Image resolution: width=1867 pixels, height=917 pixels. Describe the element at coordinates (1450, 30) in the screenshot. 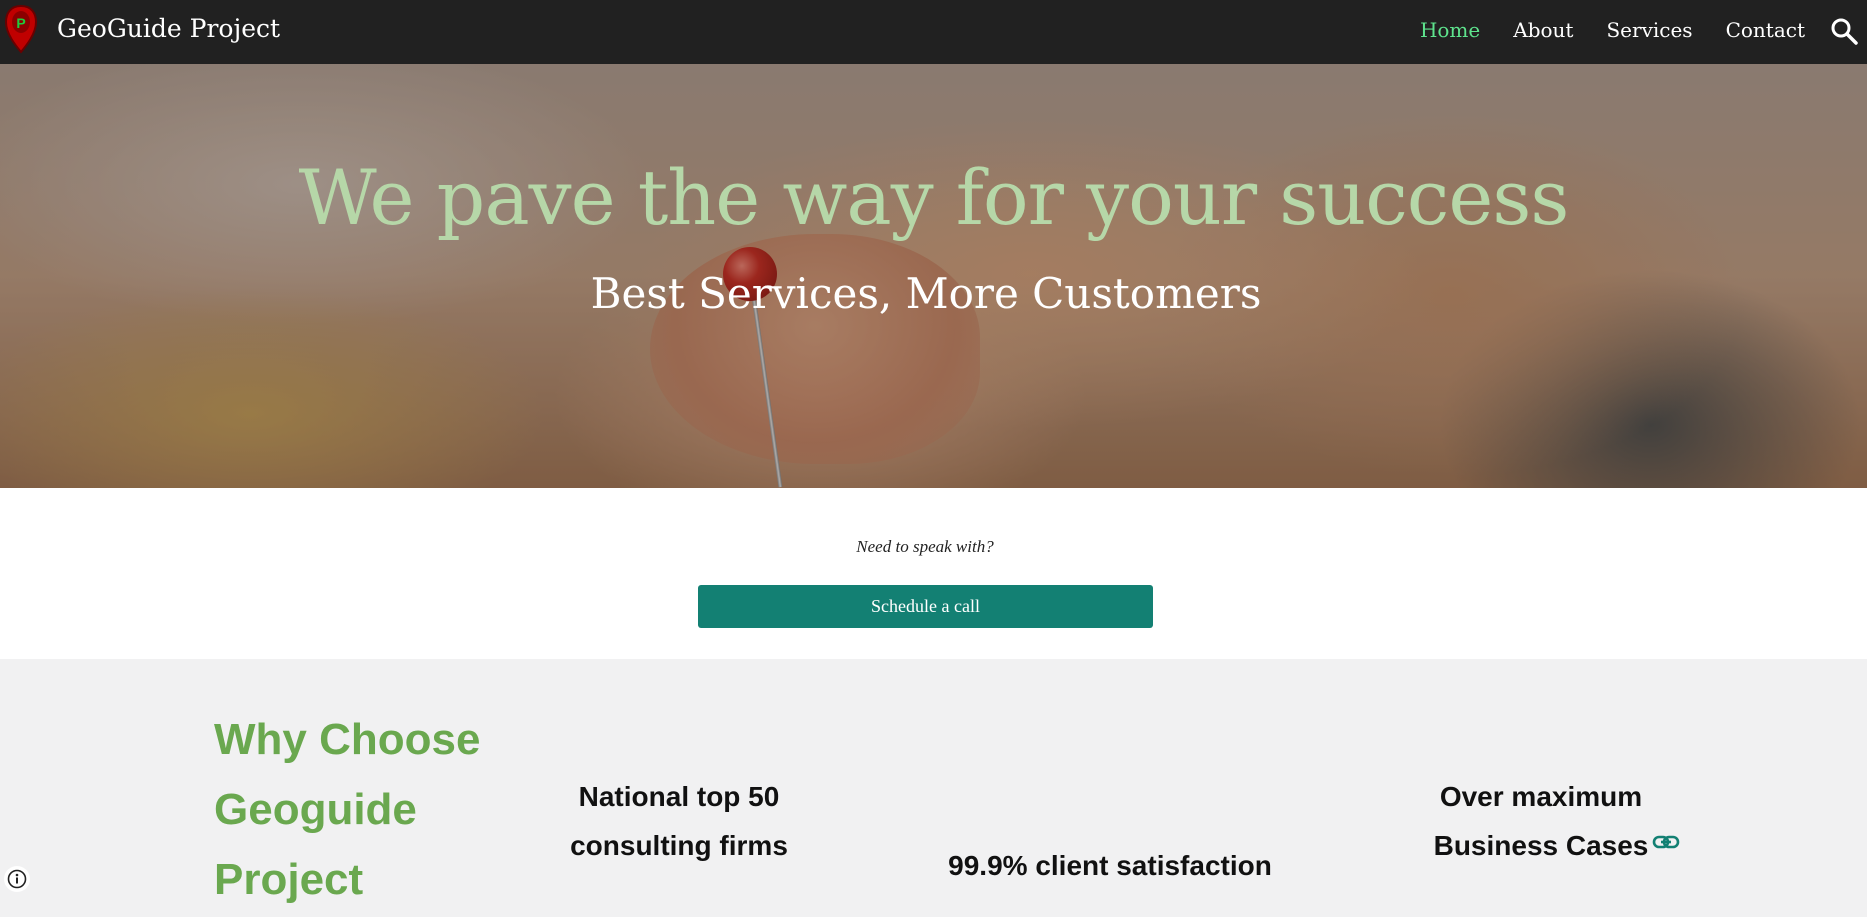

I see `nav-home: Home` at that location.